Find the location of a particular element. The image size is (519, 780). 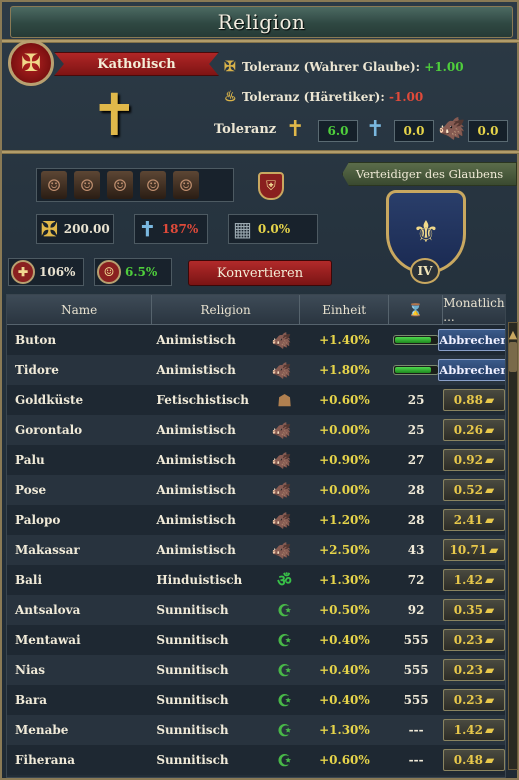

time-value: 28 is located at coordinates (416, 490).